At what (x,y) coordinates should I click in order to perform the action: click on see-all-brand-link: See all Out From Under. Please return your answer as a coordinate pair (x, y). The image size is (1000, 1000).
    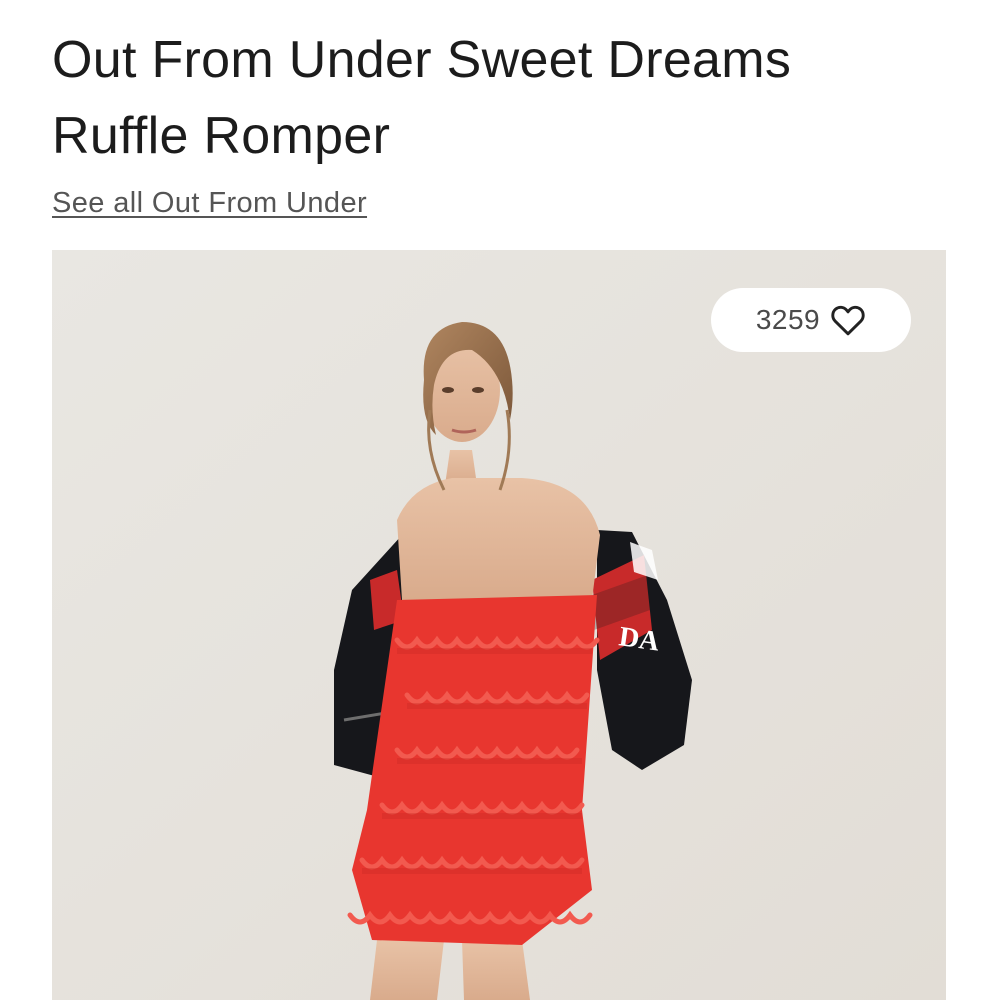
    Looking at the image, I should click on (209, 203).